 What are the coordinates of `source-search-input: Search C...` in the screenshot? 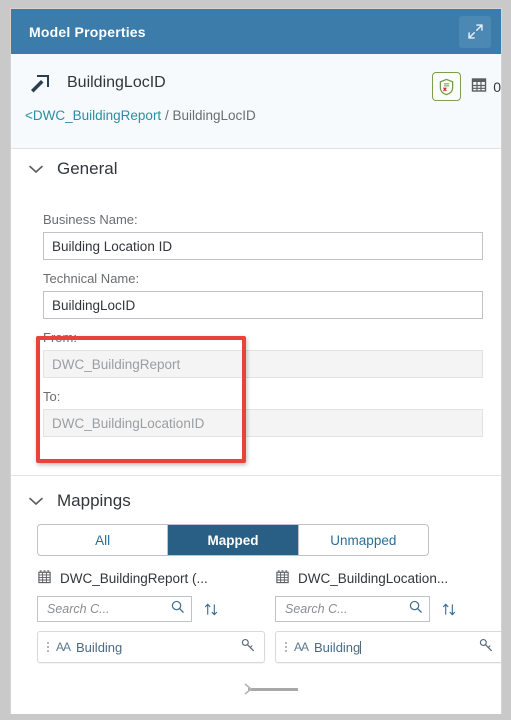 It's located at (114, 609).